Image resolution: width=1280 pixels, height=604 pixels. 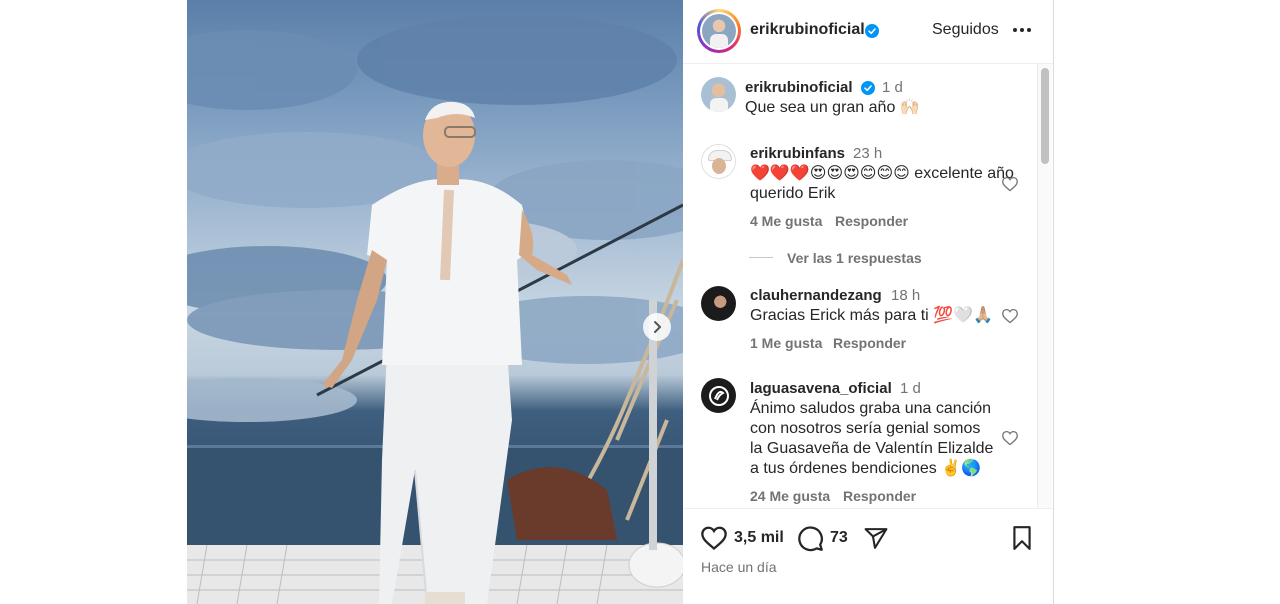 What do you see at coordinates (871, 408) in the screenshot?
I see `comment-text: Ánimo saludos graba una canción` at bounding box center [871, 408].